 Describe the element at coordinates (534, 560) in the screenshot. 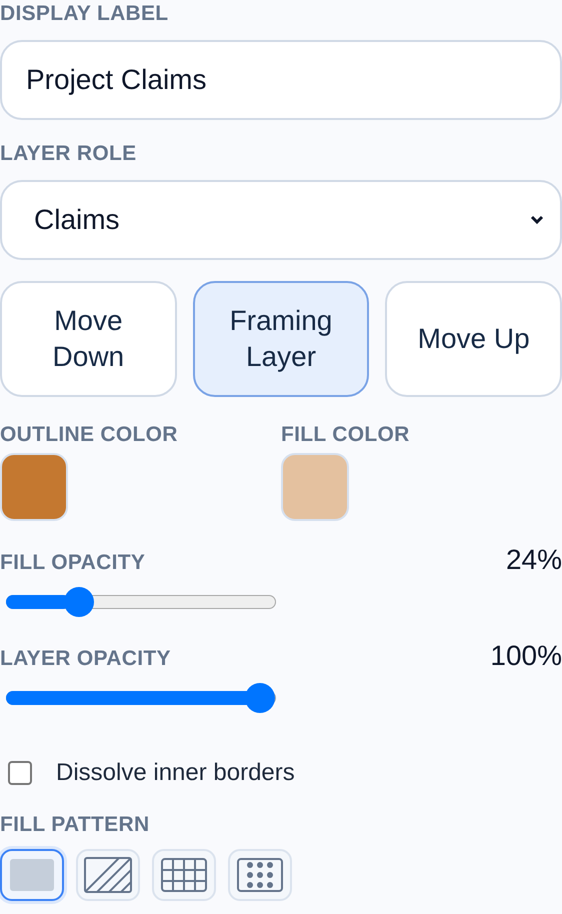

I see `slider-reading: 24%` at that location.